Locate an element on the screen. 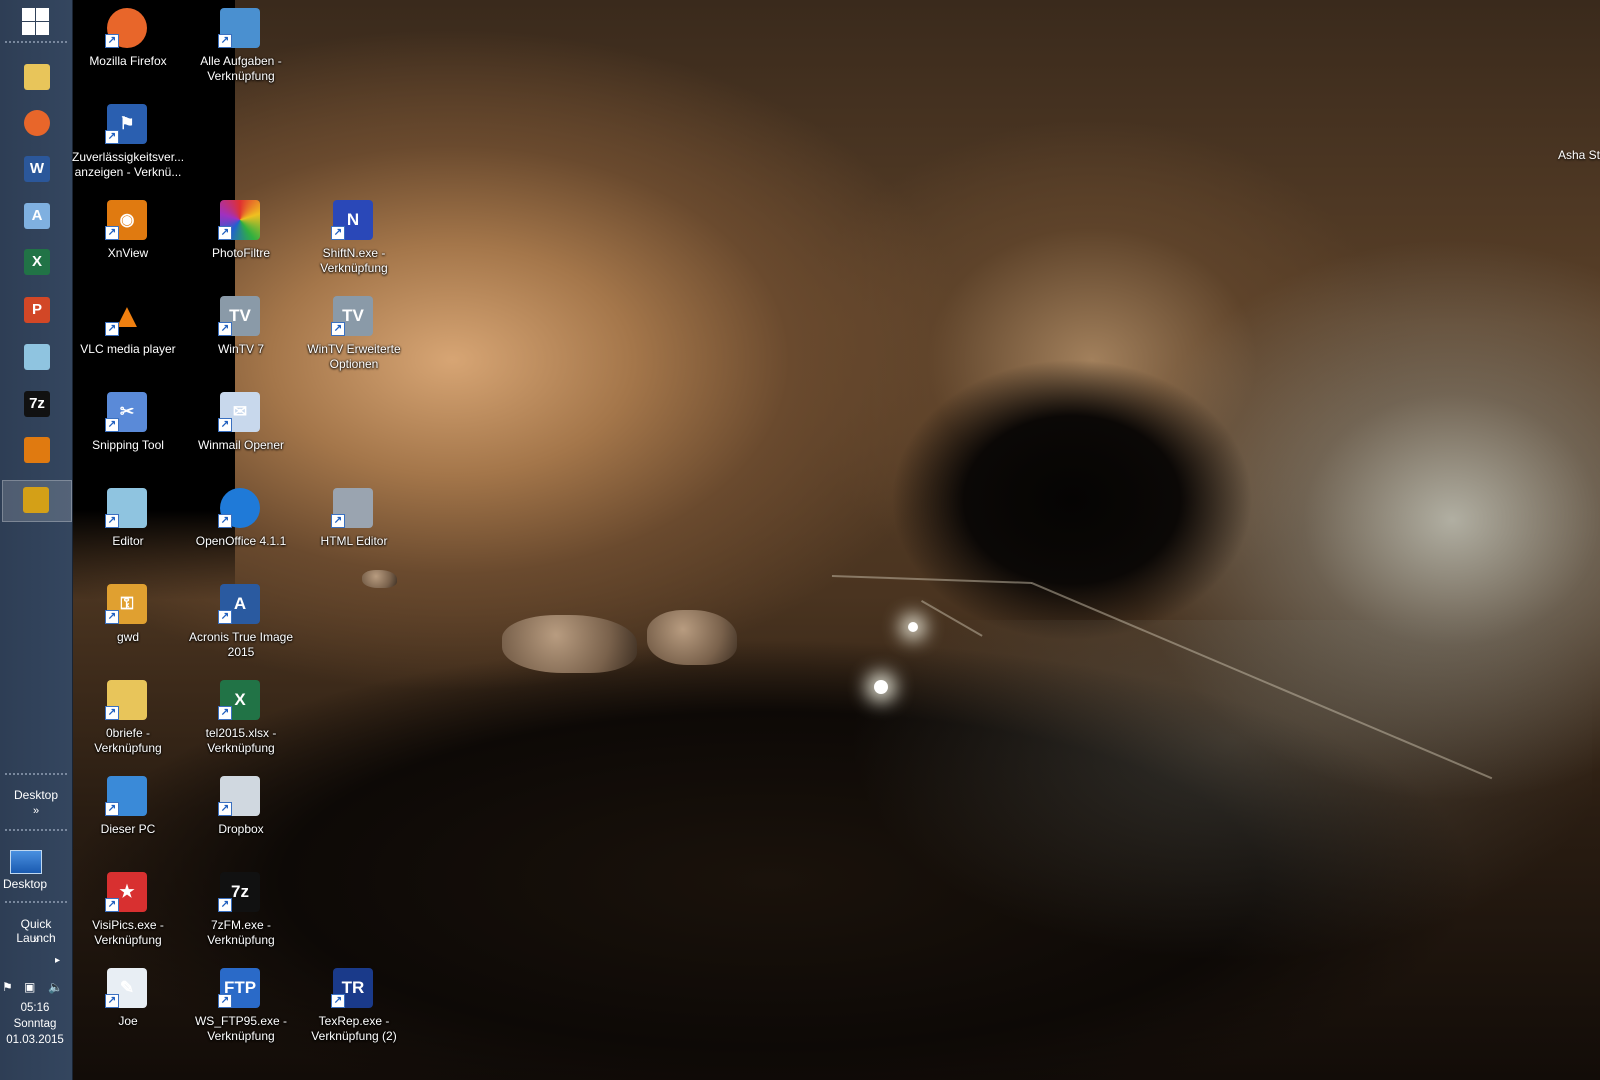 The height and width of the screenshot is (1080, 1600). show-hidden-icons-arrow: ▸ is located at coordinates (57, 960).